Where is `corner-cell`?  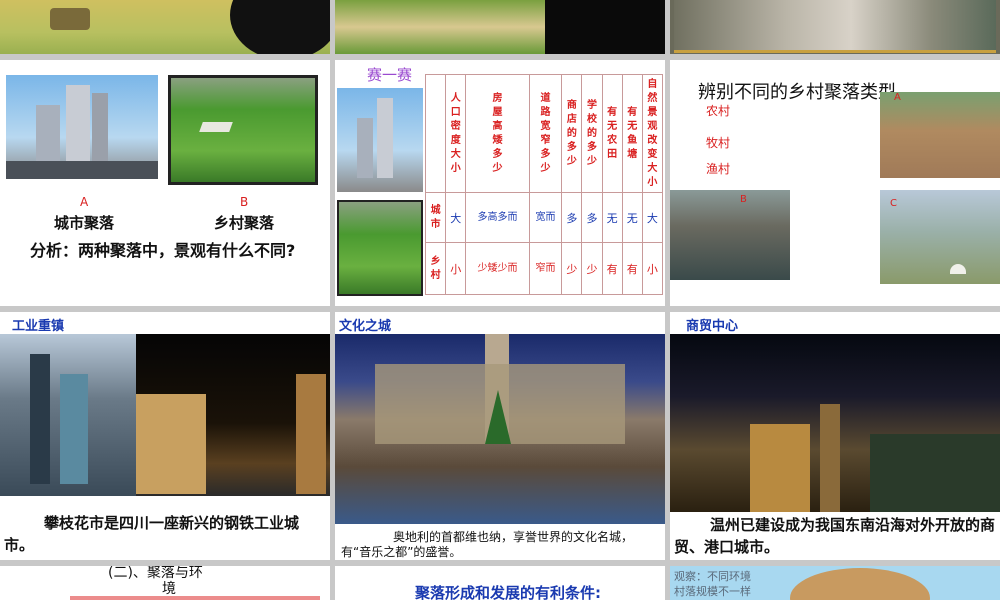 corner-cell is located at coordinates (435, 133).